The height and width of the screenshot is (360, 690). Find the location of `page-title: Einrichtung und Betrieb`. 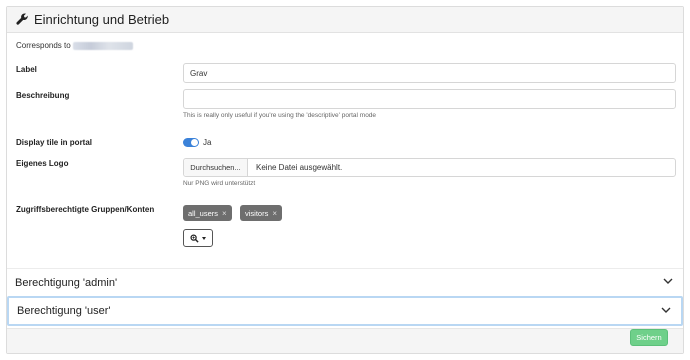

page-title: Einrichtung und Betrieb is located at coordinates (92, 19).